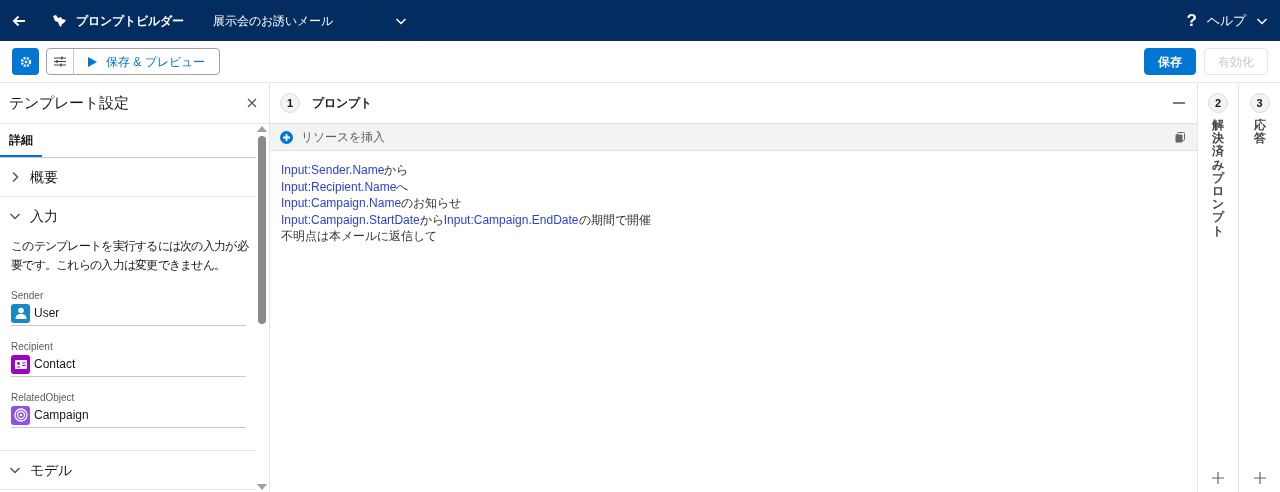  What do you see at coordinates (20, 364) in the screenshot?
I see `contact-card-icon` at bounding box center [20, 364].